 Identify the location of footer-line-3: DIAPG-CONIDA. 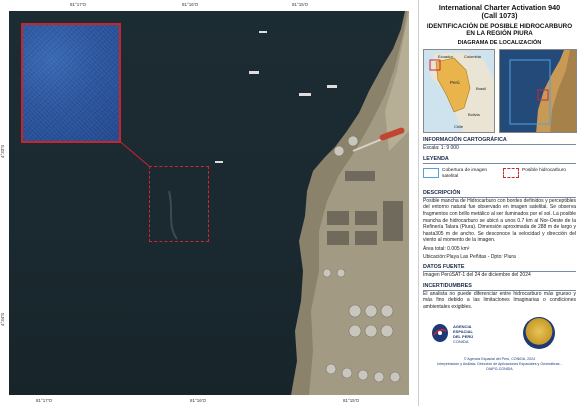
(499, 368).